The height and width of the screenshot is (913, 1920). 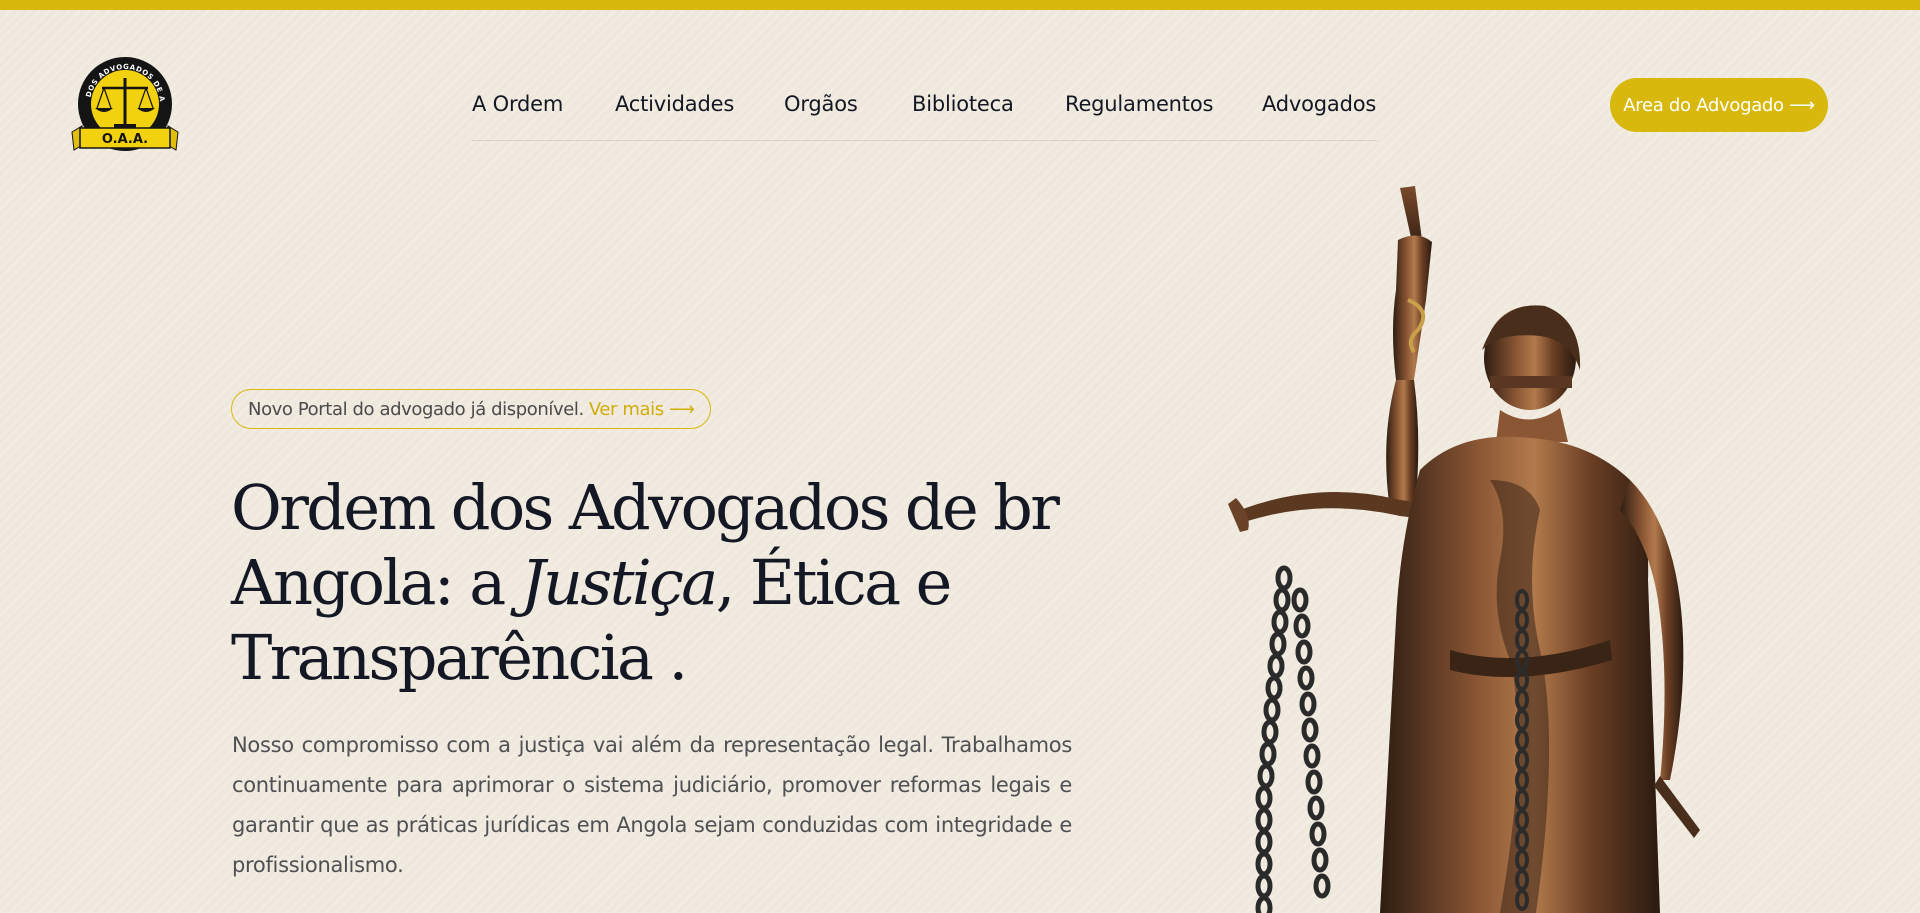 I want to click on hero-title-emphasis: Justiça, so click(x=619, y=582).